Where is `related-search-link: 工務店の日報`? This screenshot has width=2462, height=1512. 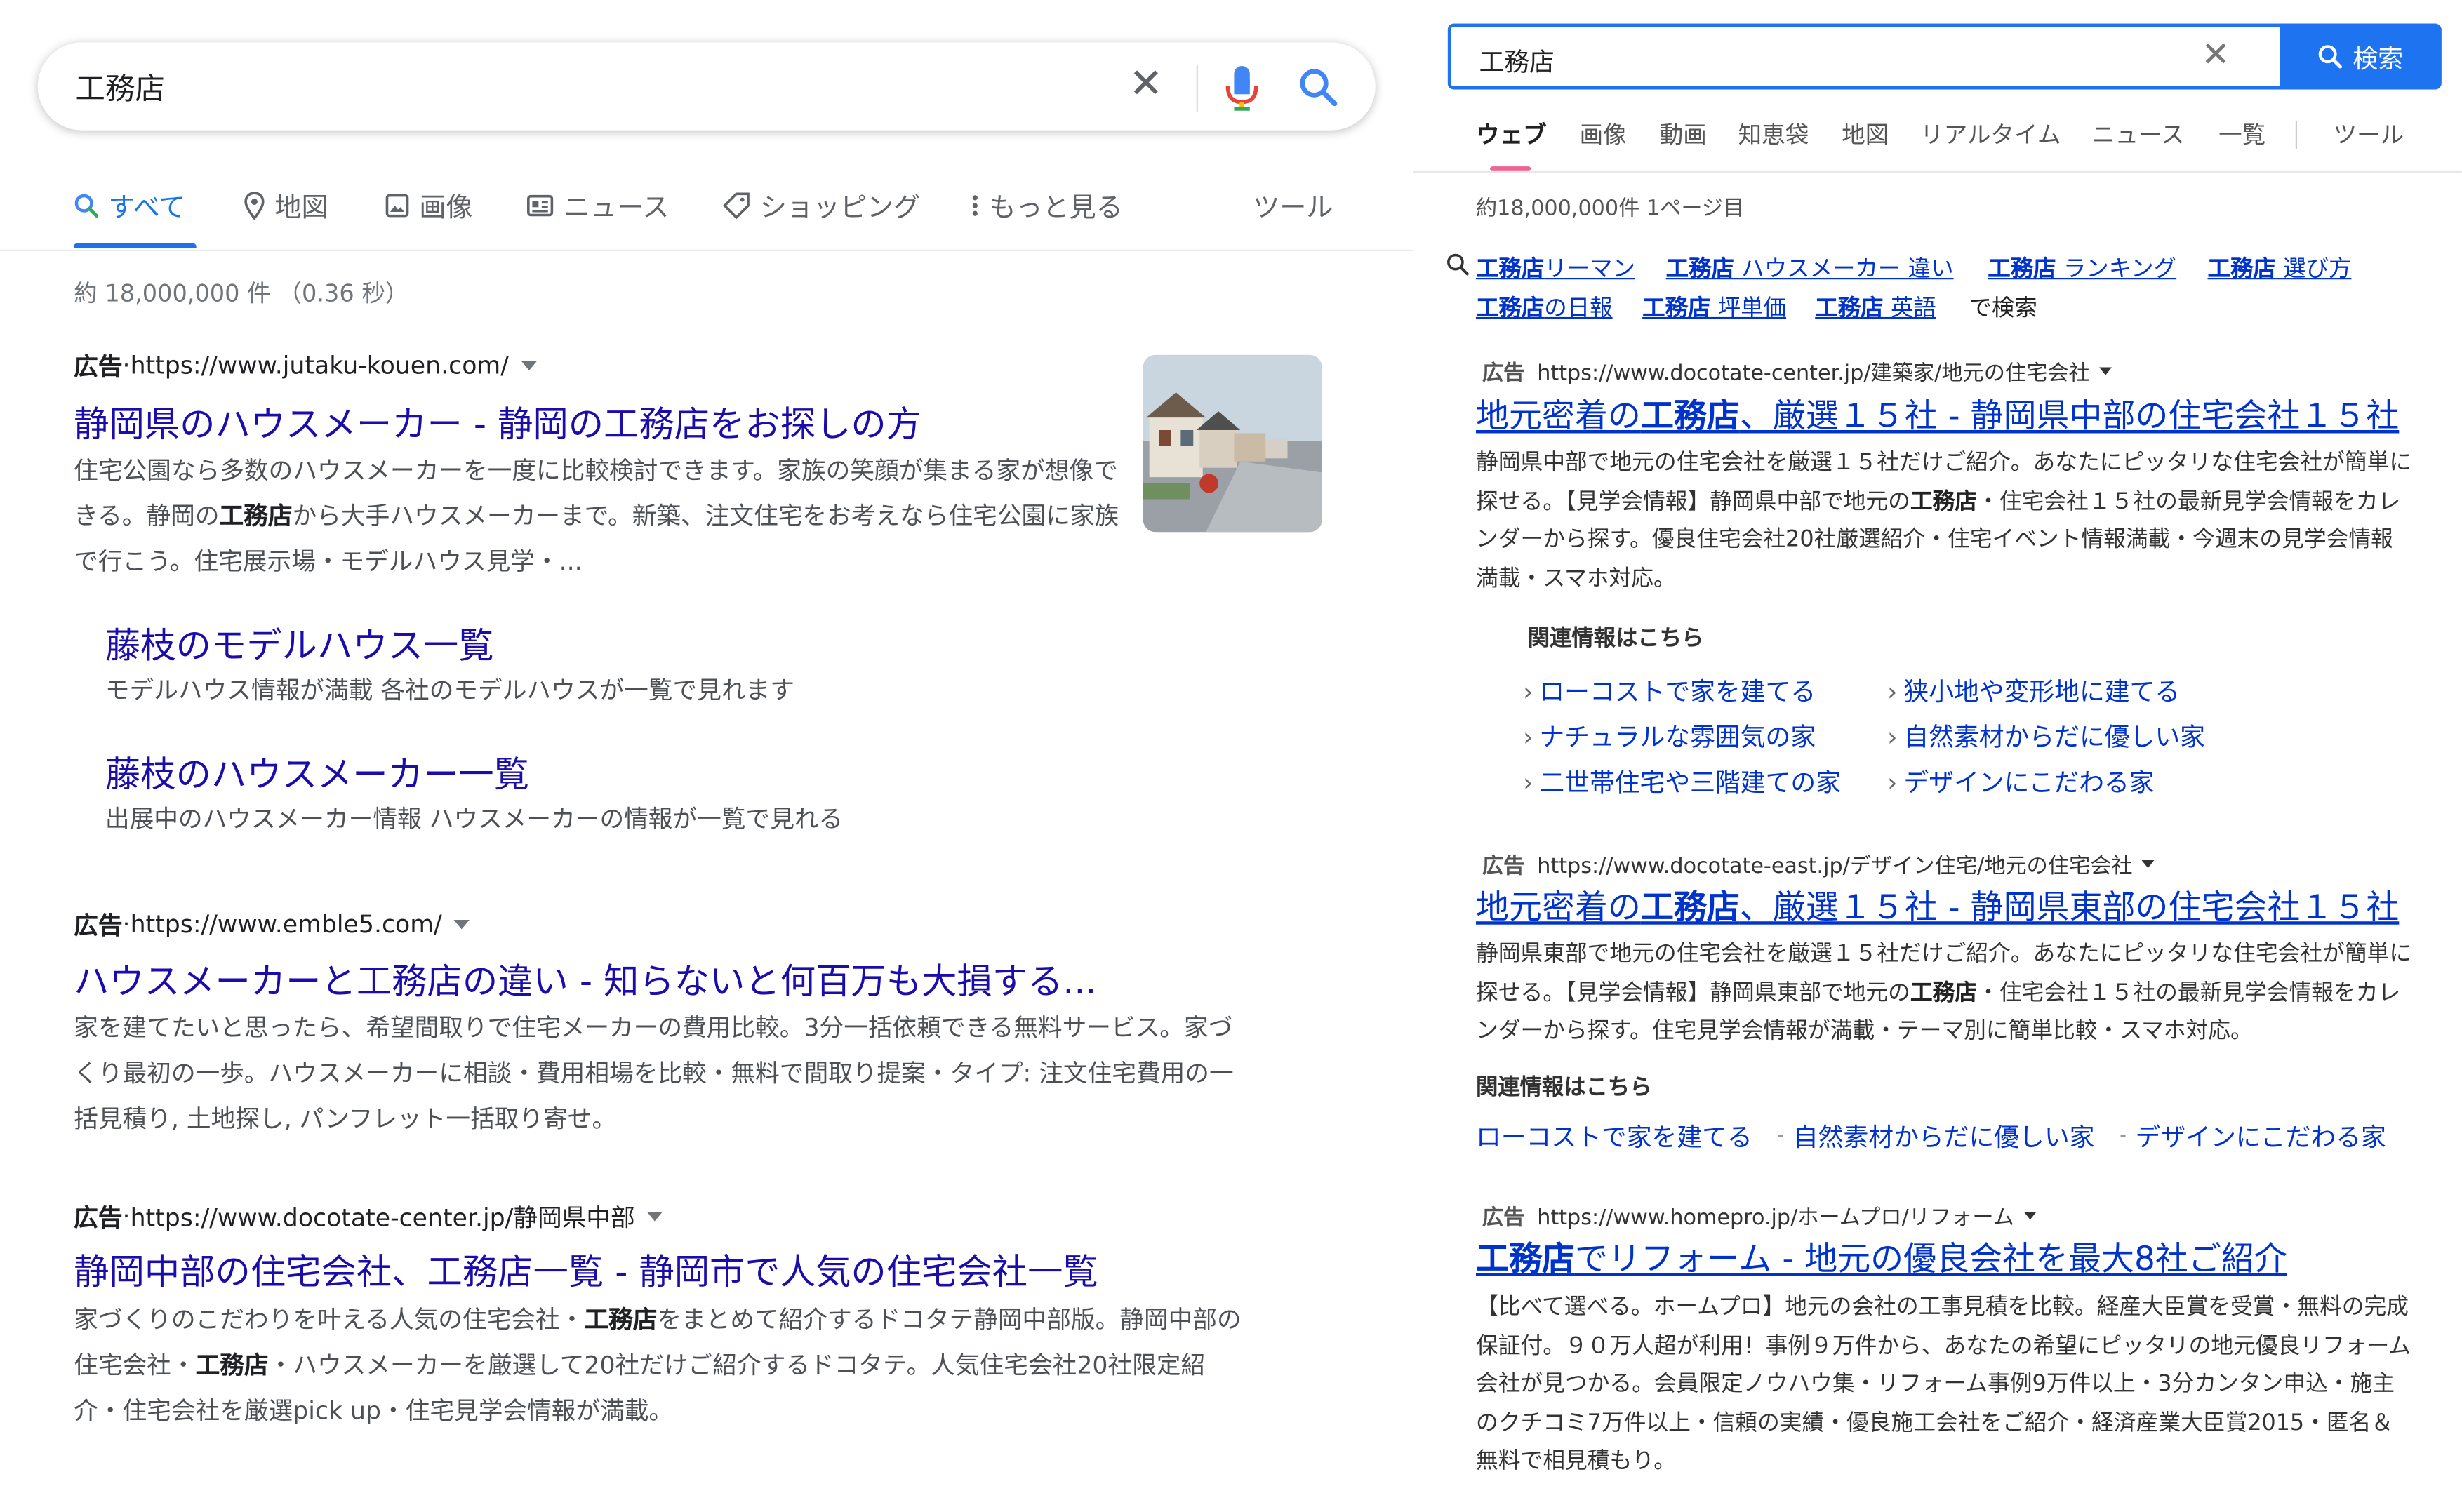
related-search-link: 工務店の日報 is located at coordinates (1544, 306).